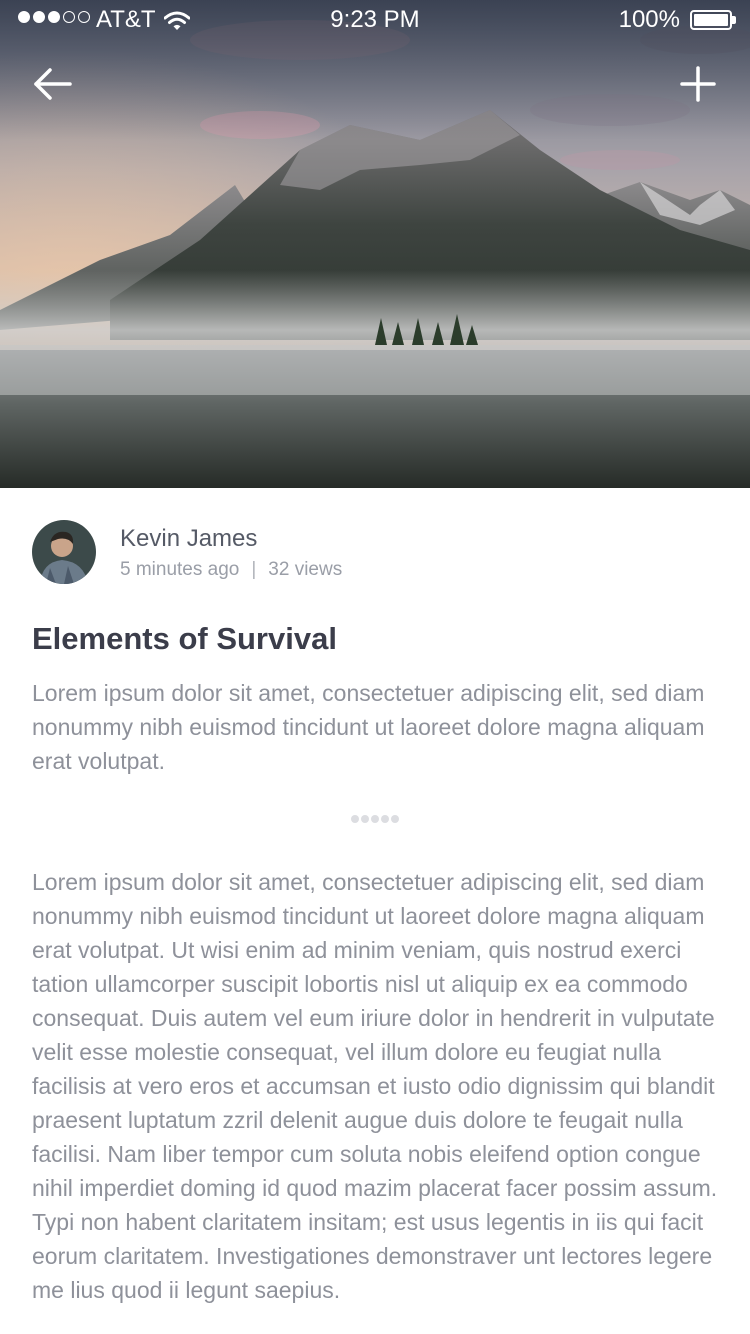  I want to click on view-count: 32 views, so click(305, 569).